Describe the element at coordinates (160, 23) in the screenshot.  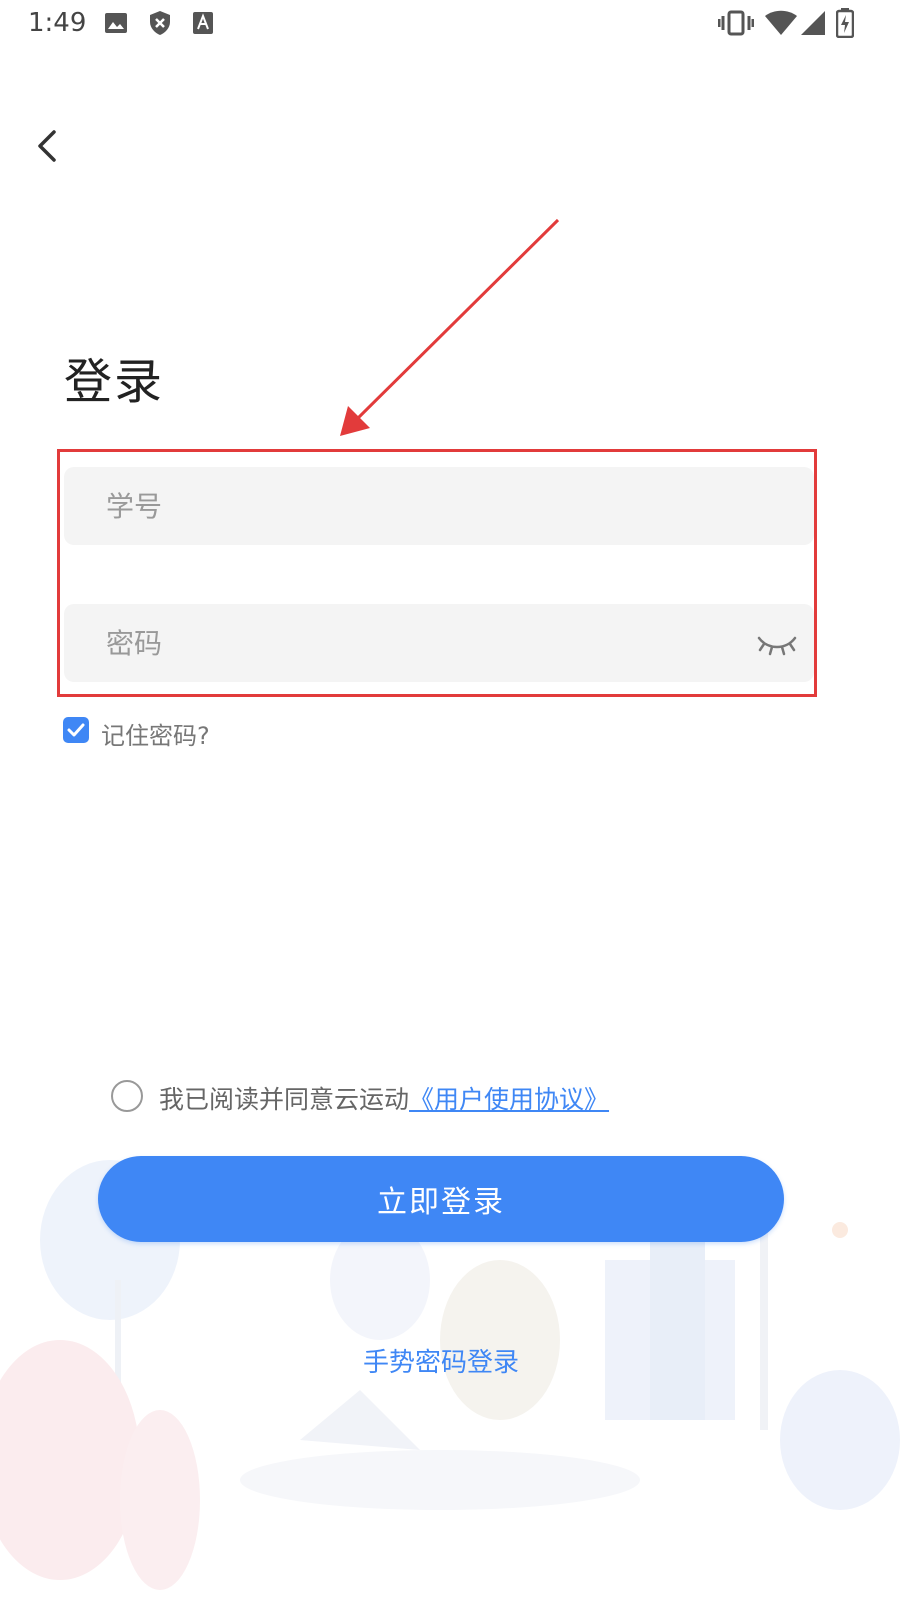
I see `shield-x-icon` at that location.